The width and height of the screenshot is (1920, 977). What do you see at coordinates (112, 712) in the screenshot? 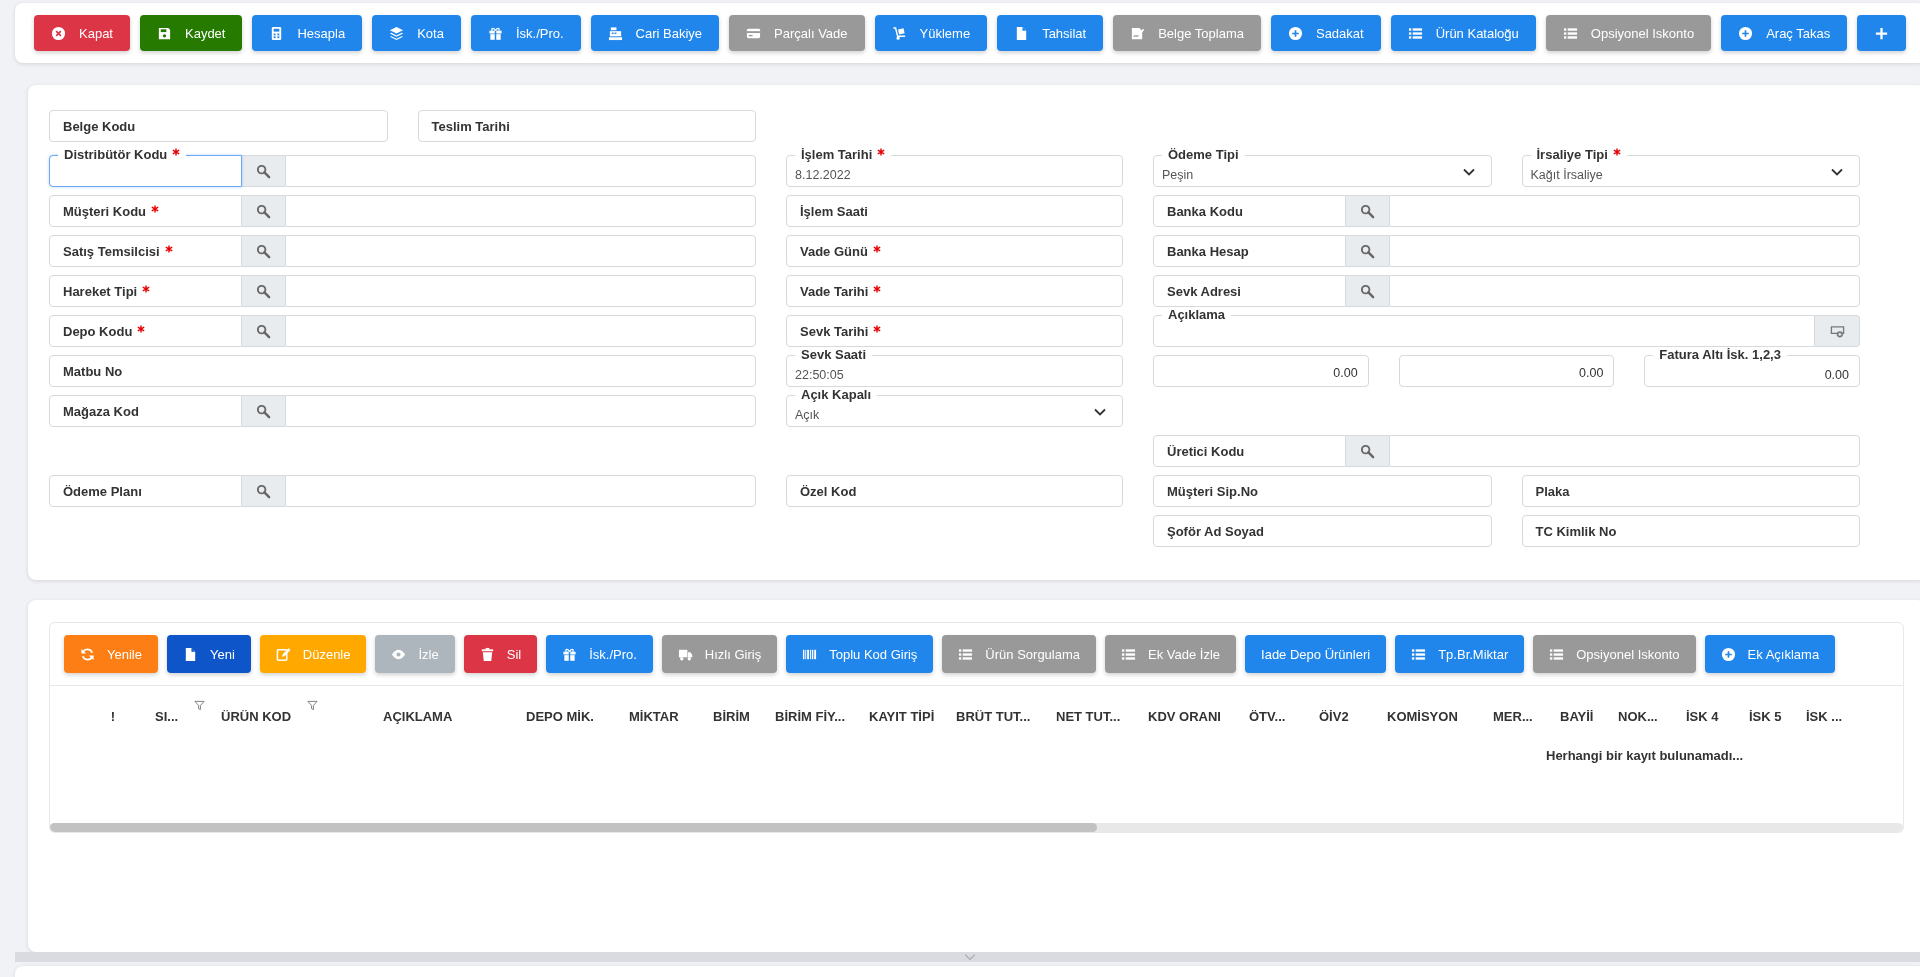
I see `column-header: !` at bounding box center [112, 712].